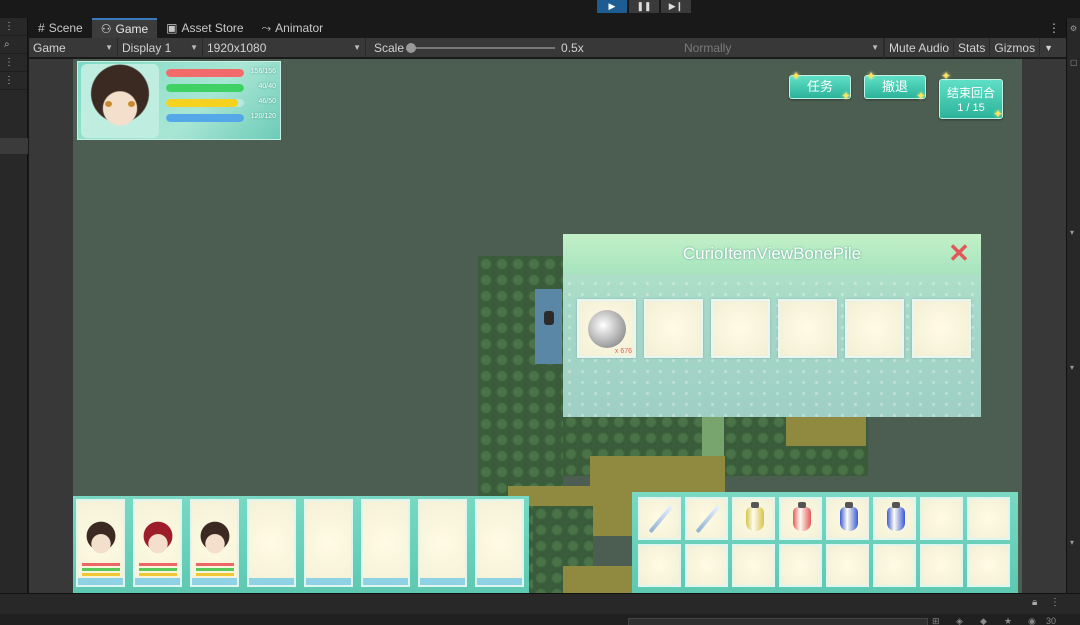  I want to click on left-panel-search-icon: ⌕, so click(13, 45).